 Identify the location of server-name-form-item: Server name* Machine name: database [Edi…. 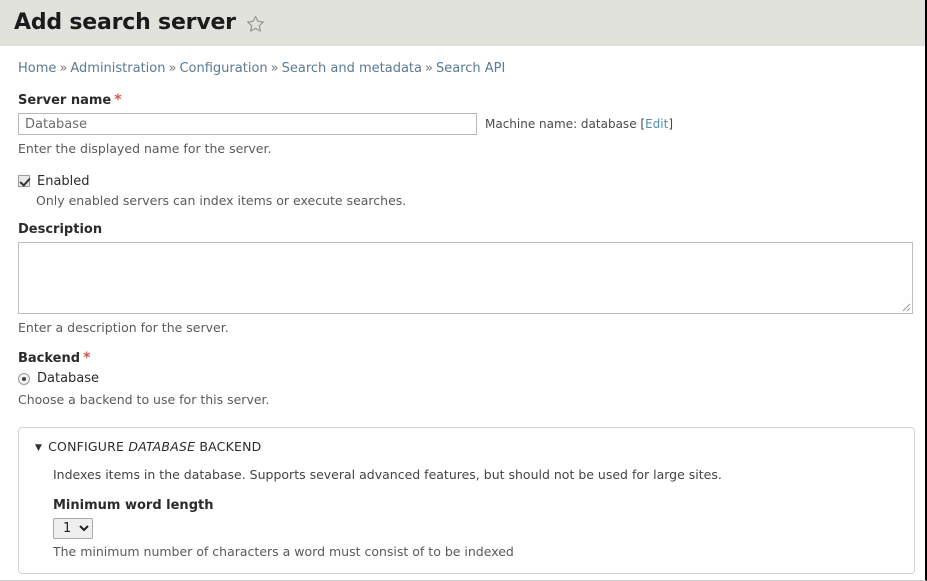
(464, 125).